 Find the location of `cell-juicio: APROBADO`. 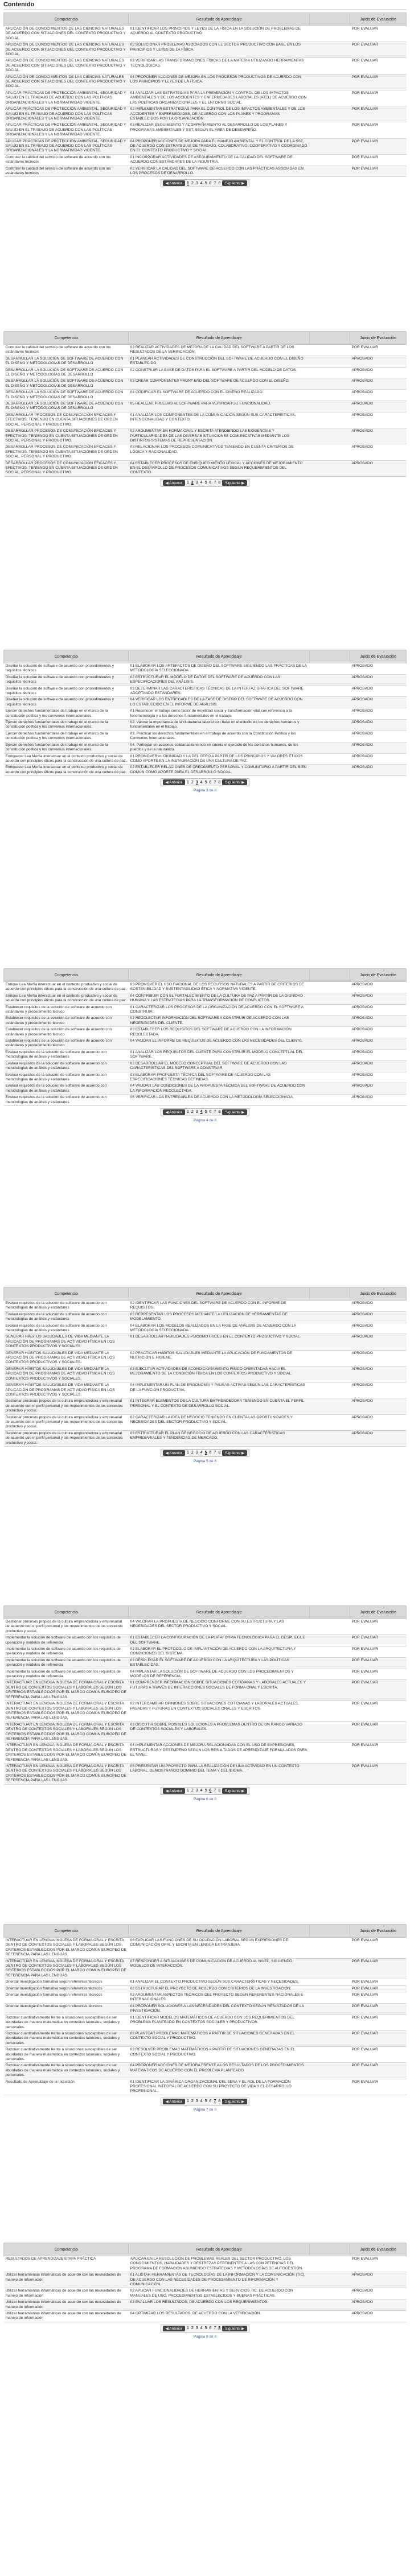

cell-juicio: APROBADO is located at coordinates (378, 362).